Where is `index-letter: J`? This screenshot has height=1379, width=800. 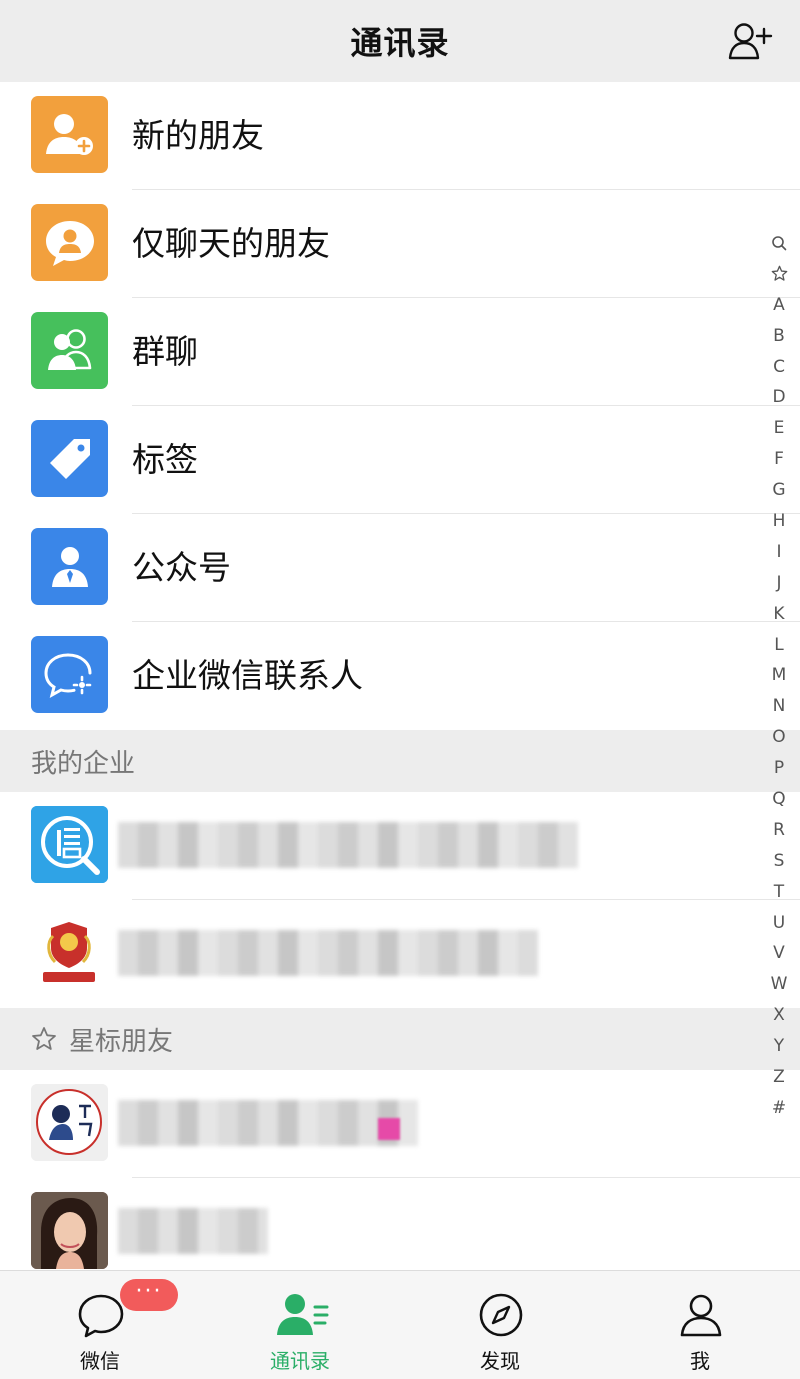
index-letter: J is located at coordinates (779, 583).